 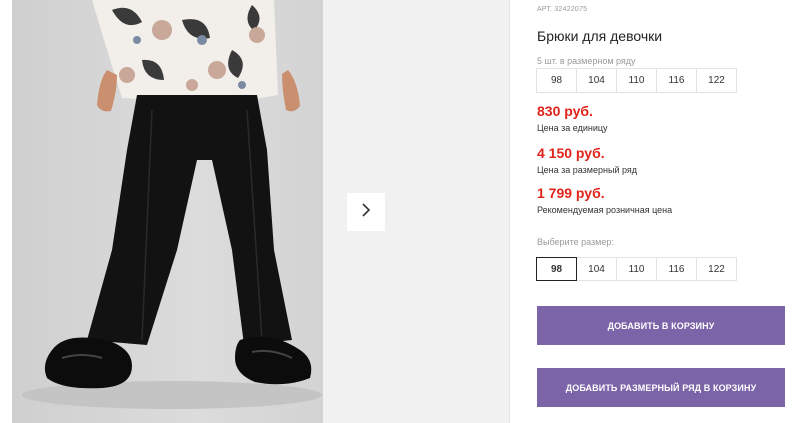 I want to click on product-title: Брюки для девочки, so click(x=600, y=36).